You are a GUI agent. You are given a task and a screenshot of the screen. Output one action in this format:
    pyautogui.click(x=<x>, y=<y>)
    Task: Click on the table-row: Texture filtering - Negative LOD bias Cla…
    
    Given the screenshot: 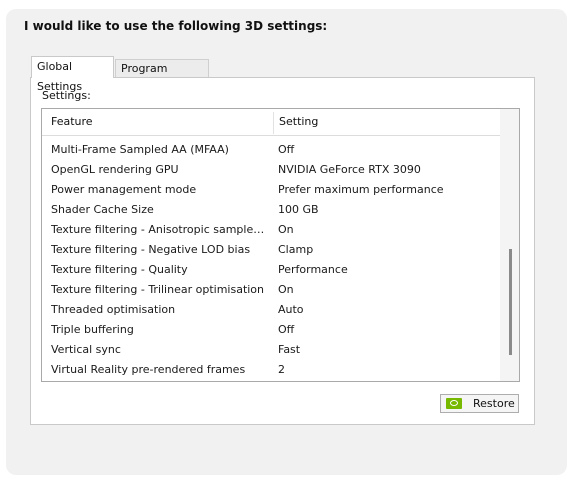 What is the action you would take?
    pyautogui.click(x=271, y=250)
    